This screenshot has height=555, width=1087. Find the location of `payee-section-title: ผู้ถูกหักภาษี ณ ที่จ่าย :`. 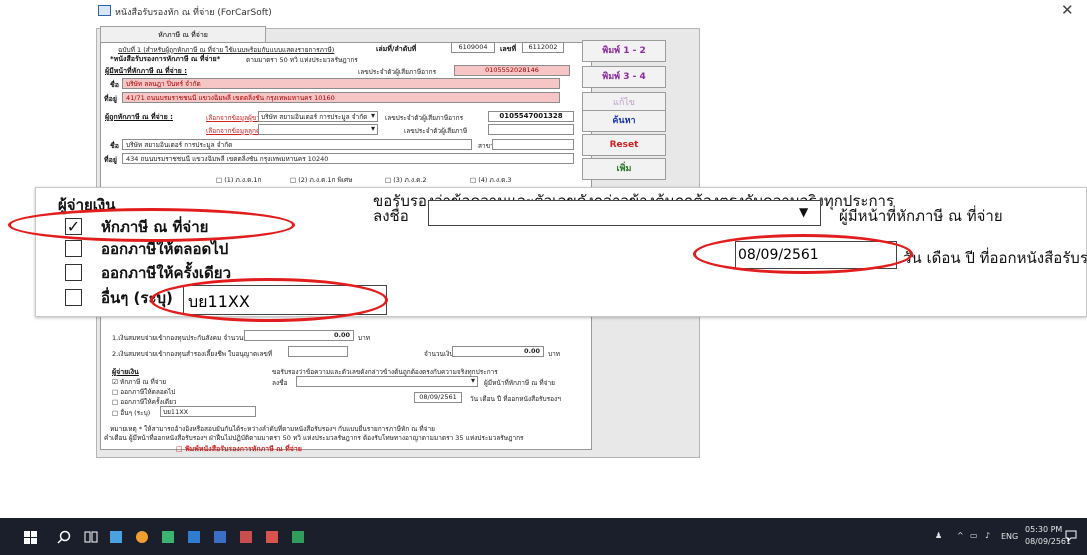

payee-section-title: ผู้ถูกหักภาษี ณ ที่จ่าย : is located at coordinates (139, 117).